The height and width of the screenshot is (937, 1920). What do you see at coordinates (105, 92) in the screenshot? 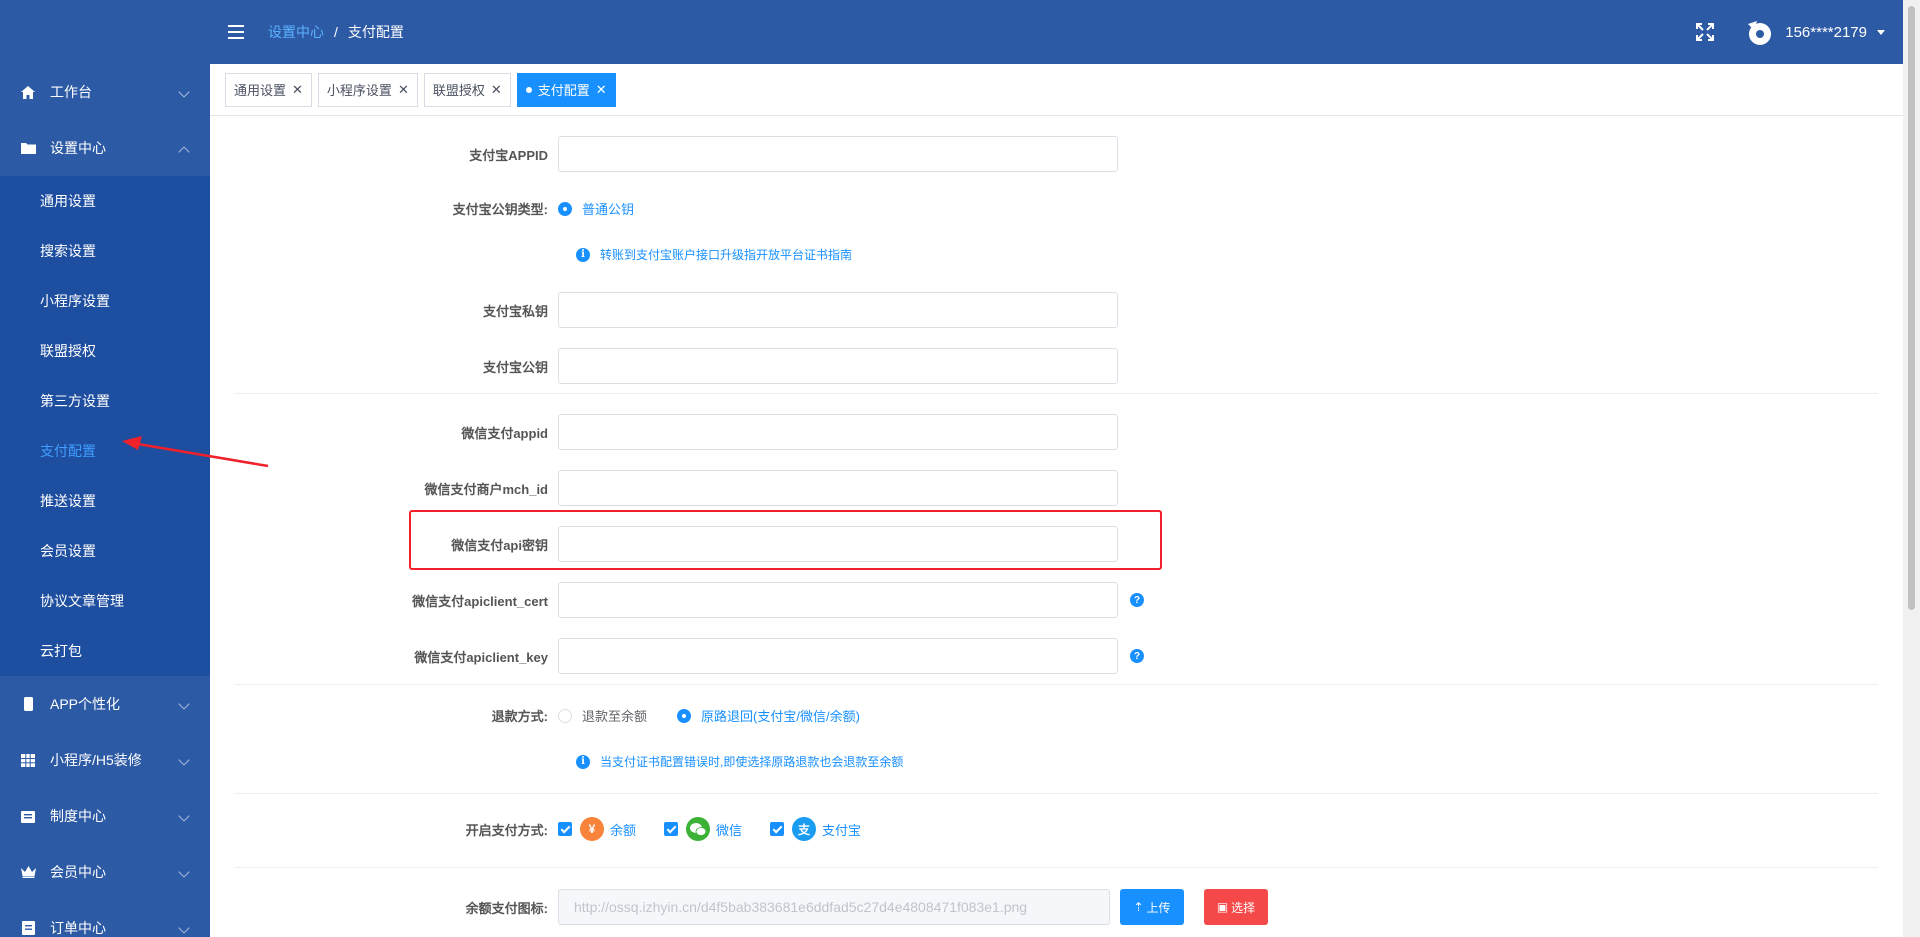
I see `sidebar-item-workbench: 工作台` at bounding box center [105, 92].